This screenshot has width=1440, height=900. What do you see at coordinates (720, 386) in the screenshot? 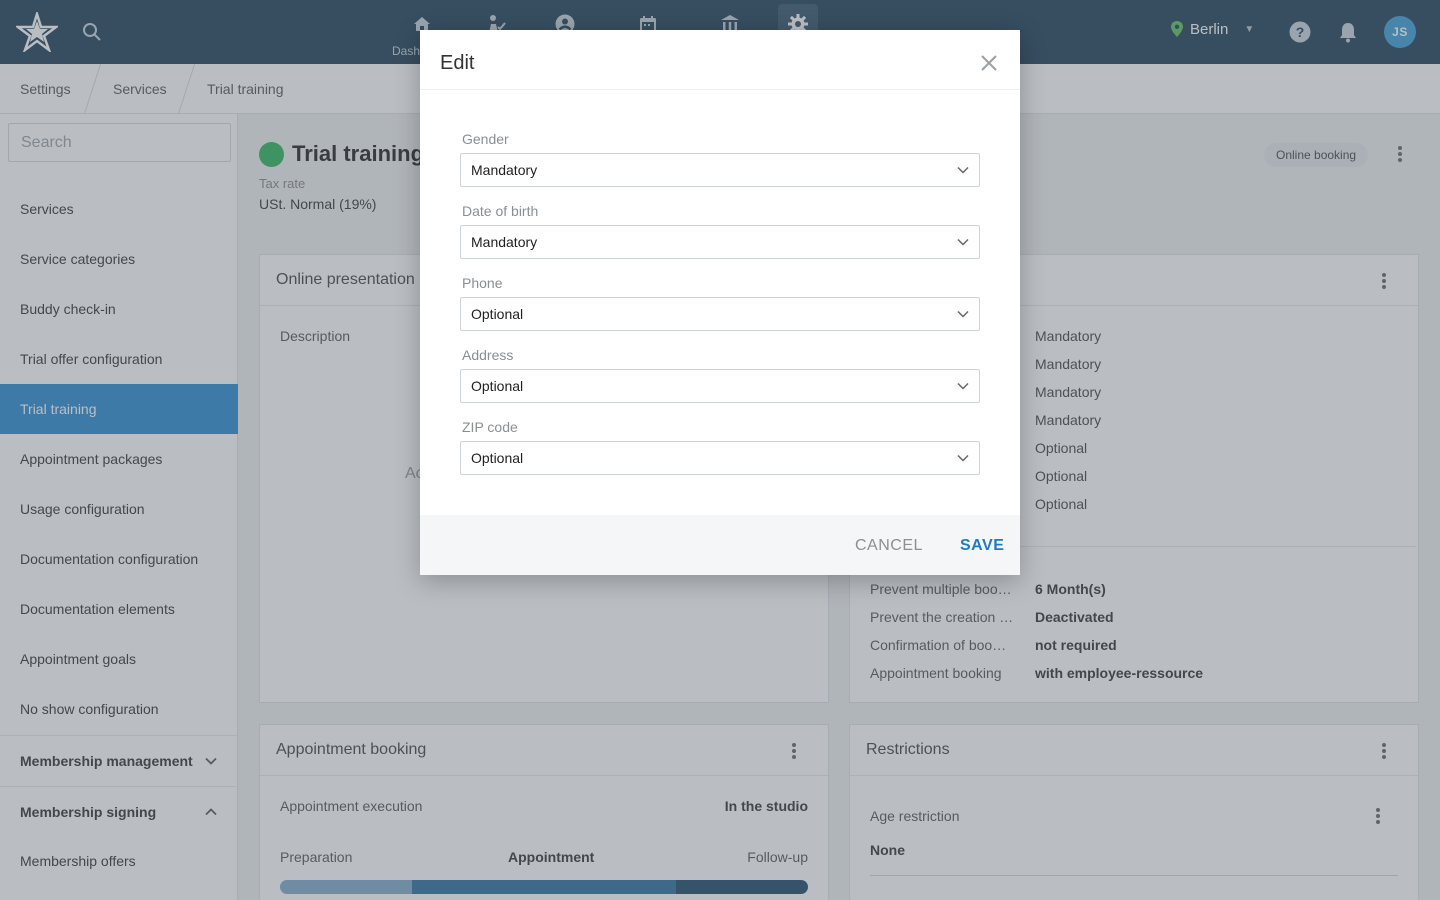
I see `address-select: Optional` at bounding box center [720, 386].